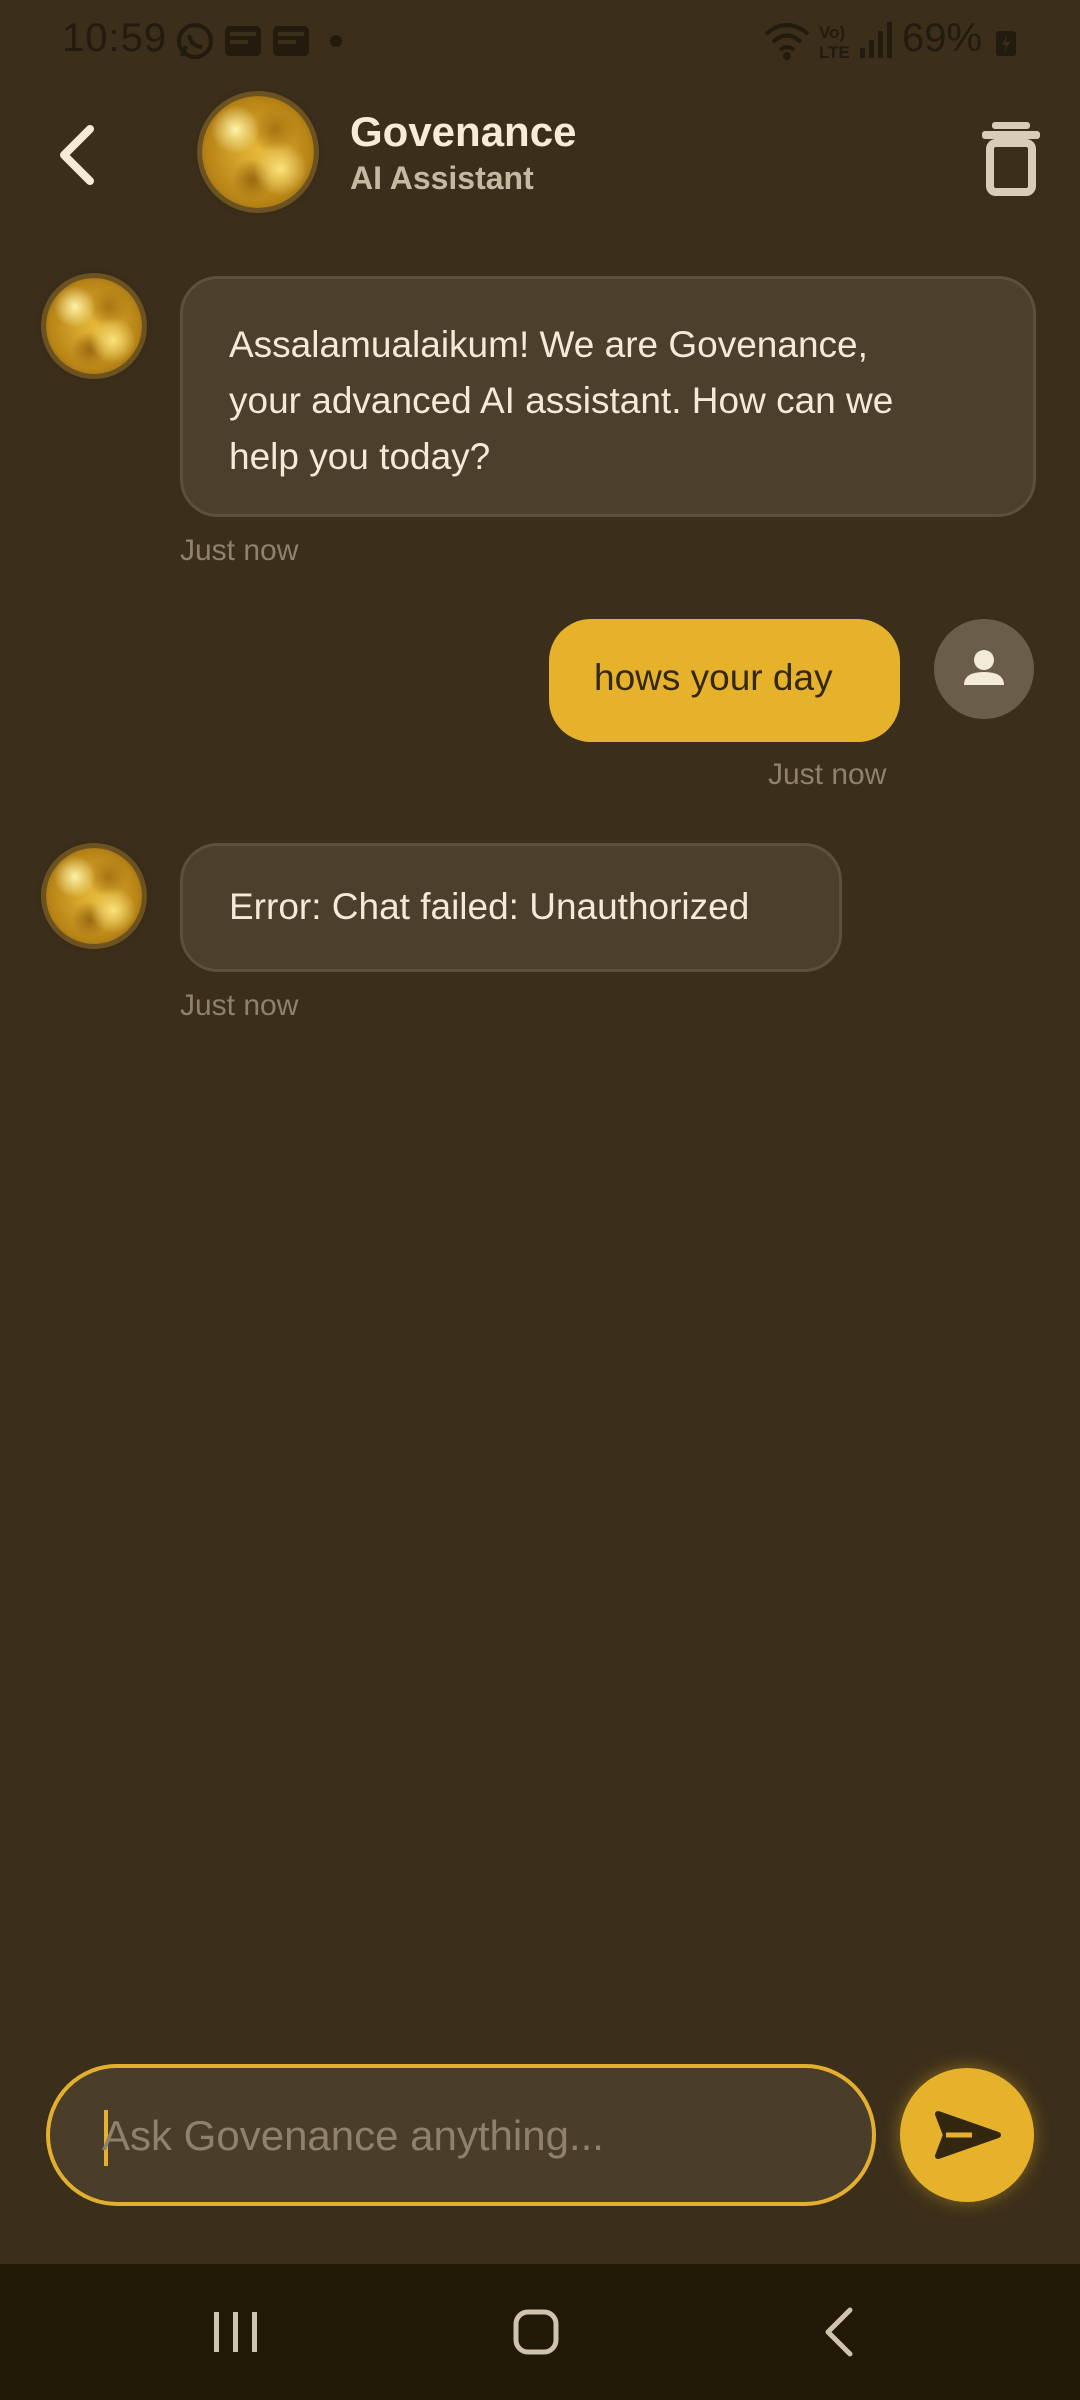 Image resolution: width=1080 pixels, height=2400 pixels. I want to click on battery-percent: 69%, so click(942, 38).